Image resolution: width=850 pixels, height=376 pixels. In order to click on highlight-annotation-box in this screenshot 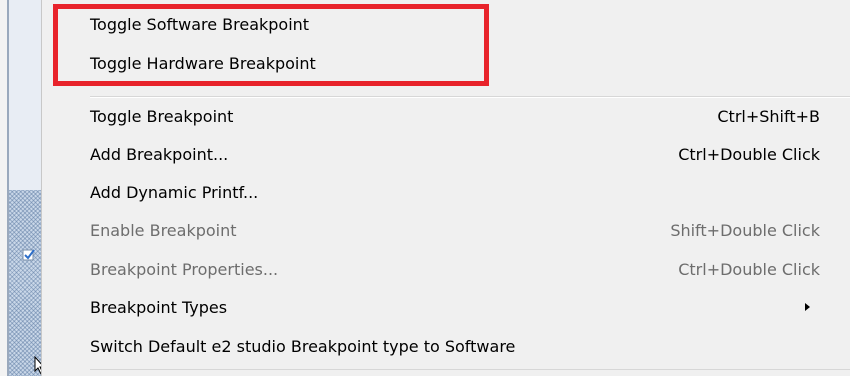, I will do `click(271, 45)`.